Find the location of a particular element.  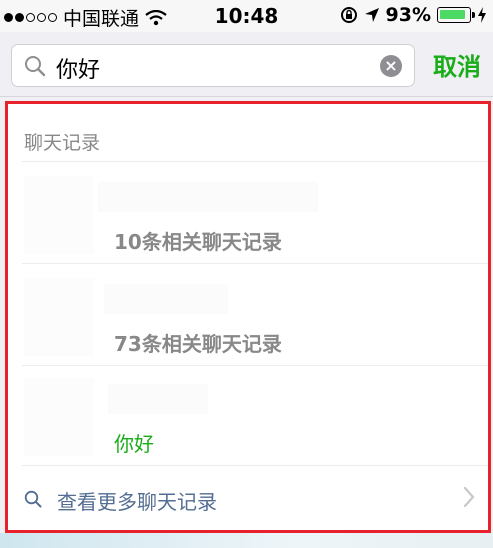

rotation-lock-icon is located at coordinates (348, 15).